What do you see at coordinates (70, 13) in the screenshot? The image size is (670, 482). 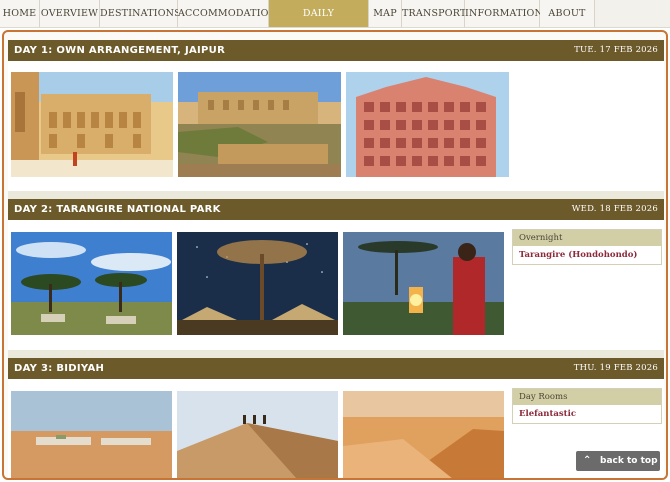 I see `nav-overview: OVERVIEW` at bounding box center [70, 13].